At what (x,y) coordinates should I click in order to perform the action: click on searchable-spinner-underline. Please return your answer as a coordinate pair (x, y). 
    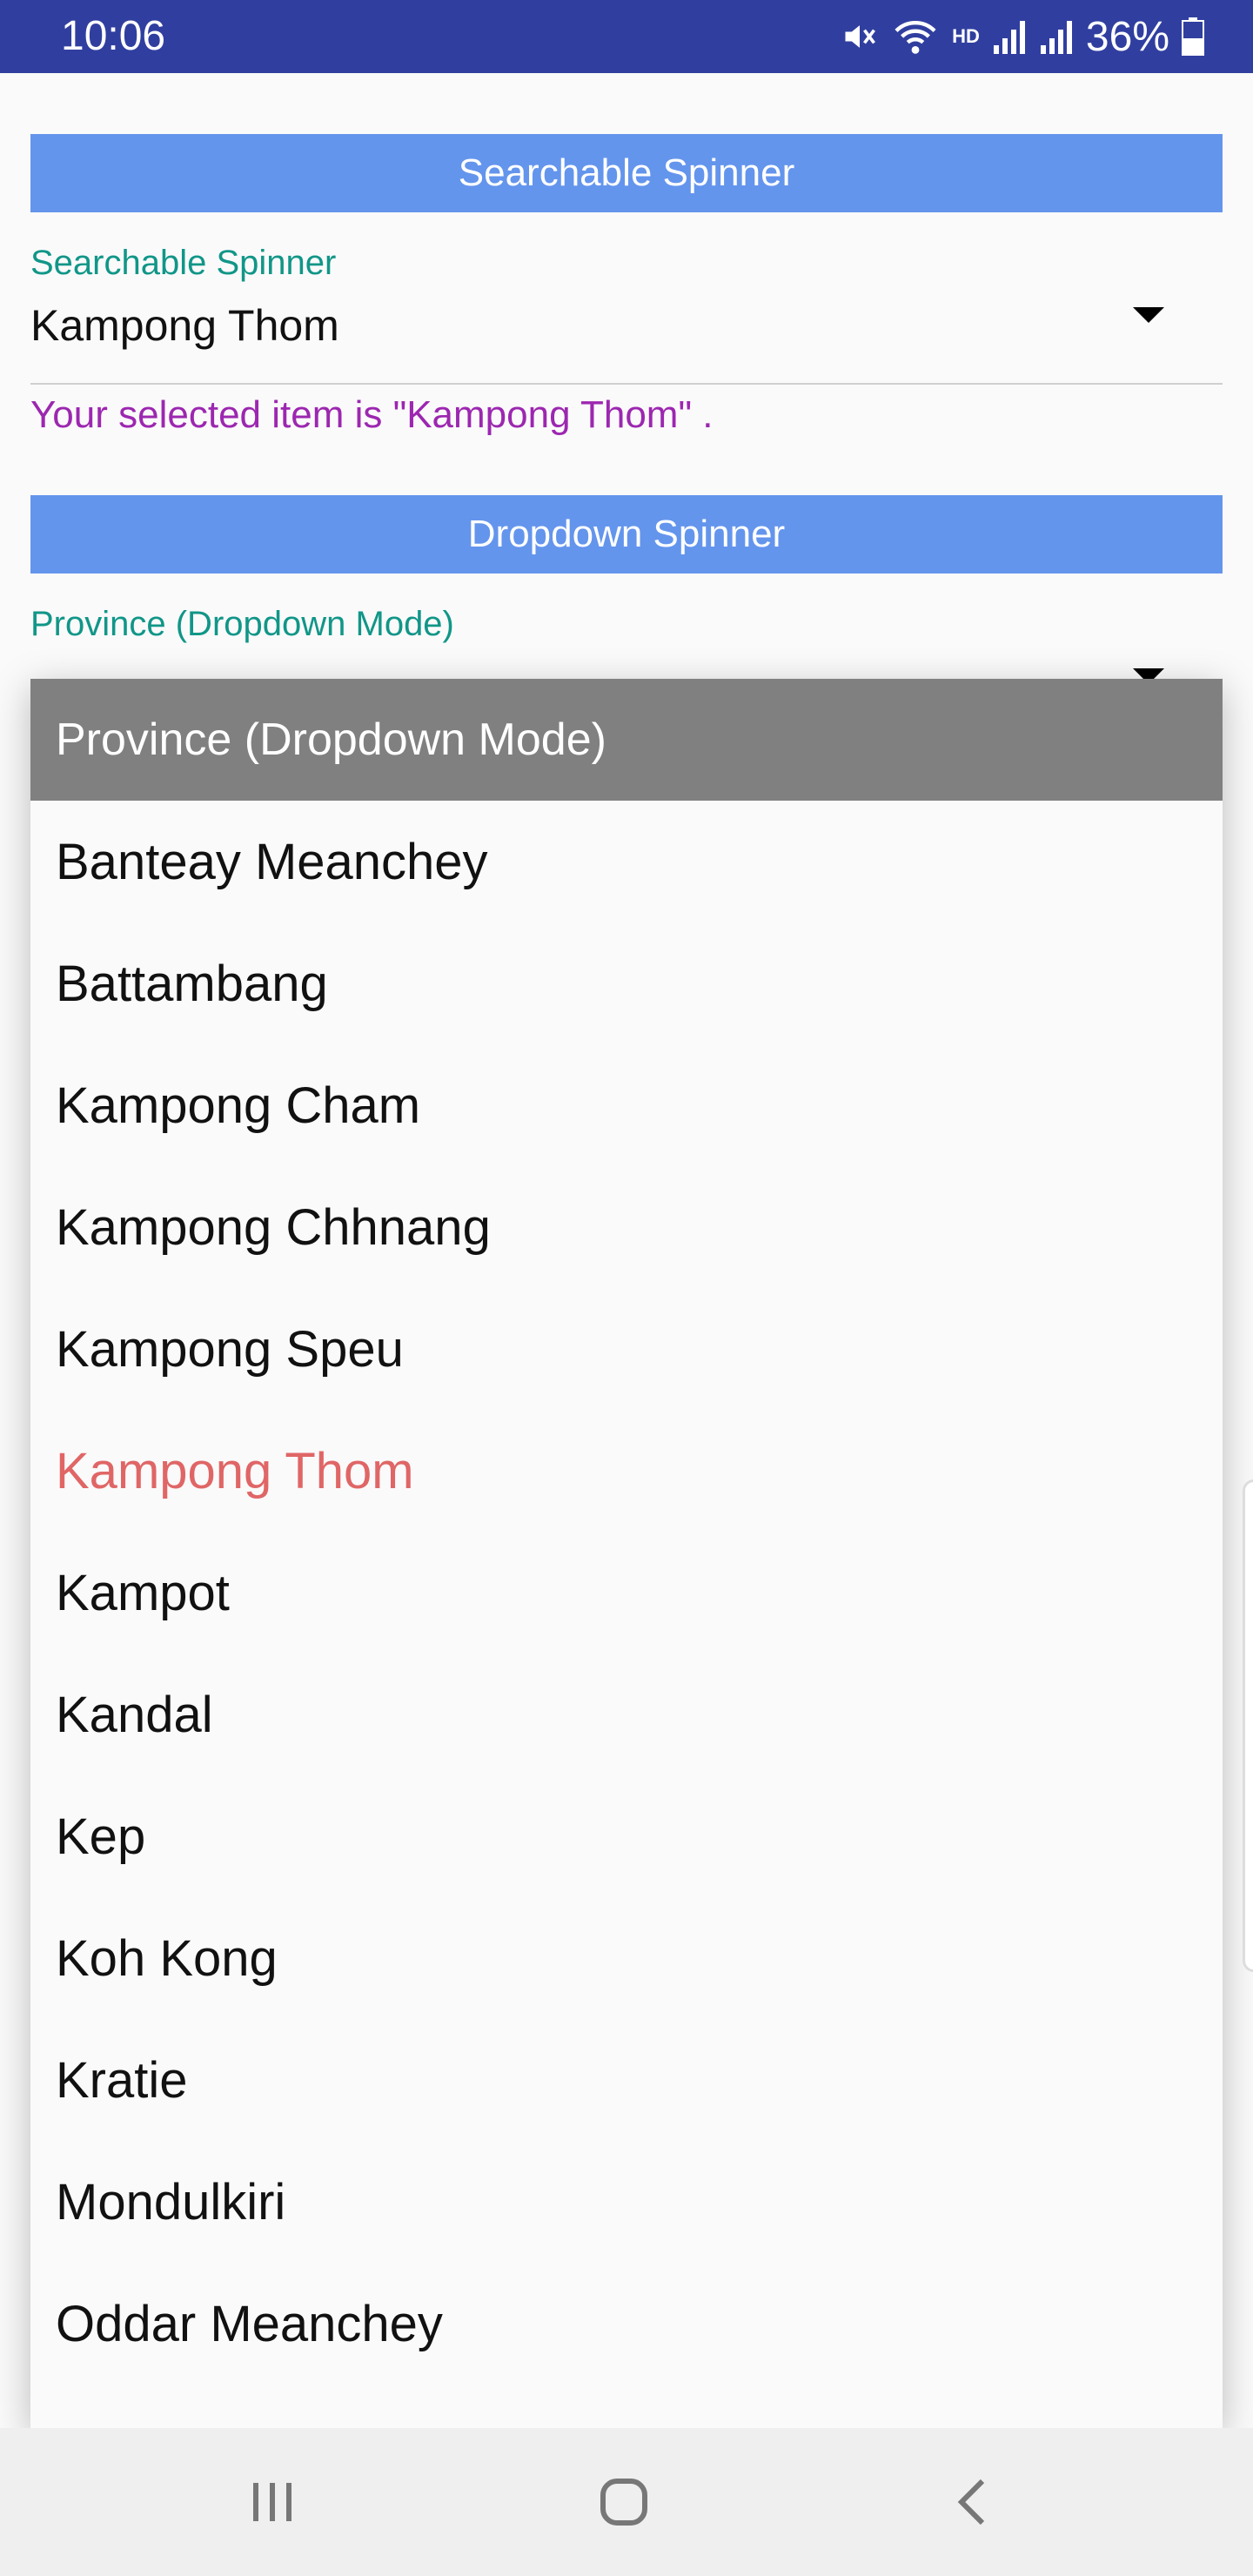
    Looking at the image, I should click on (626, 384).